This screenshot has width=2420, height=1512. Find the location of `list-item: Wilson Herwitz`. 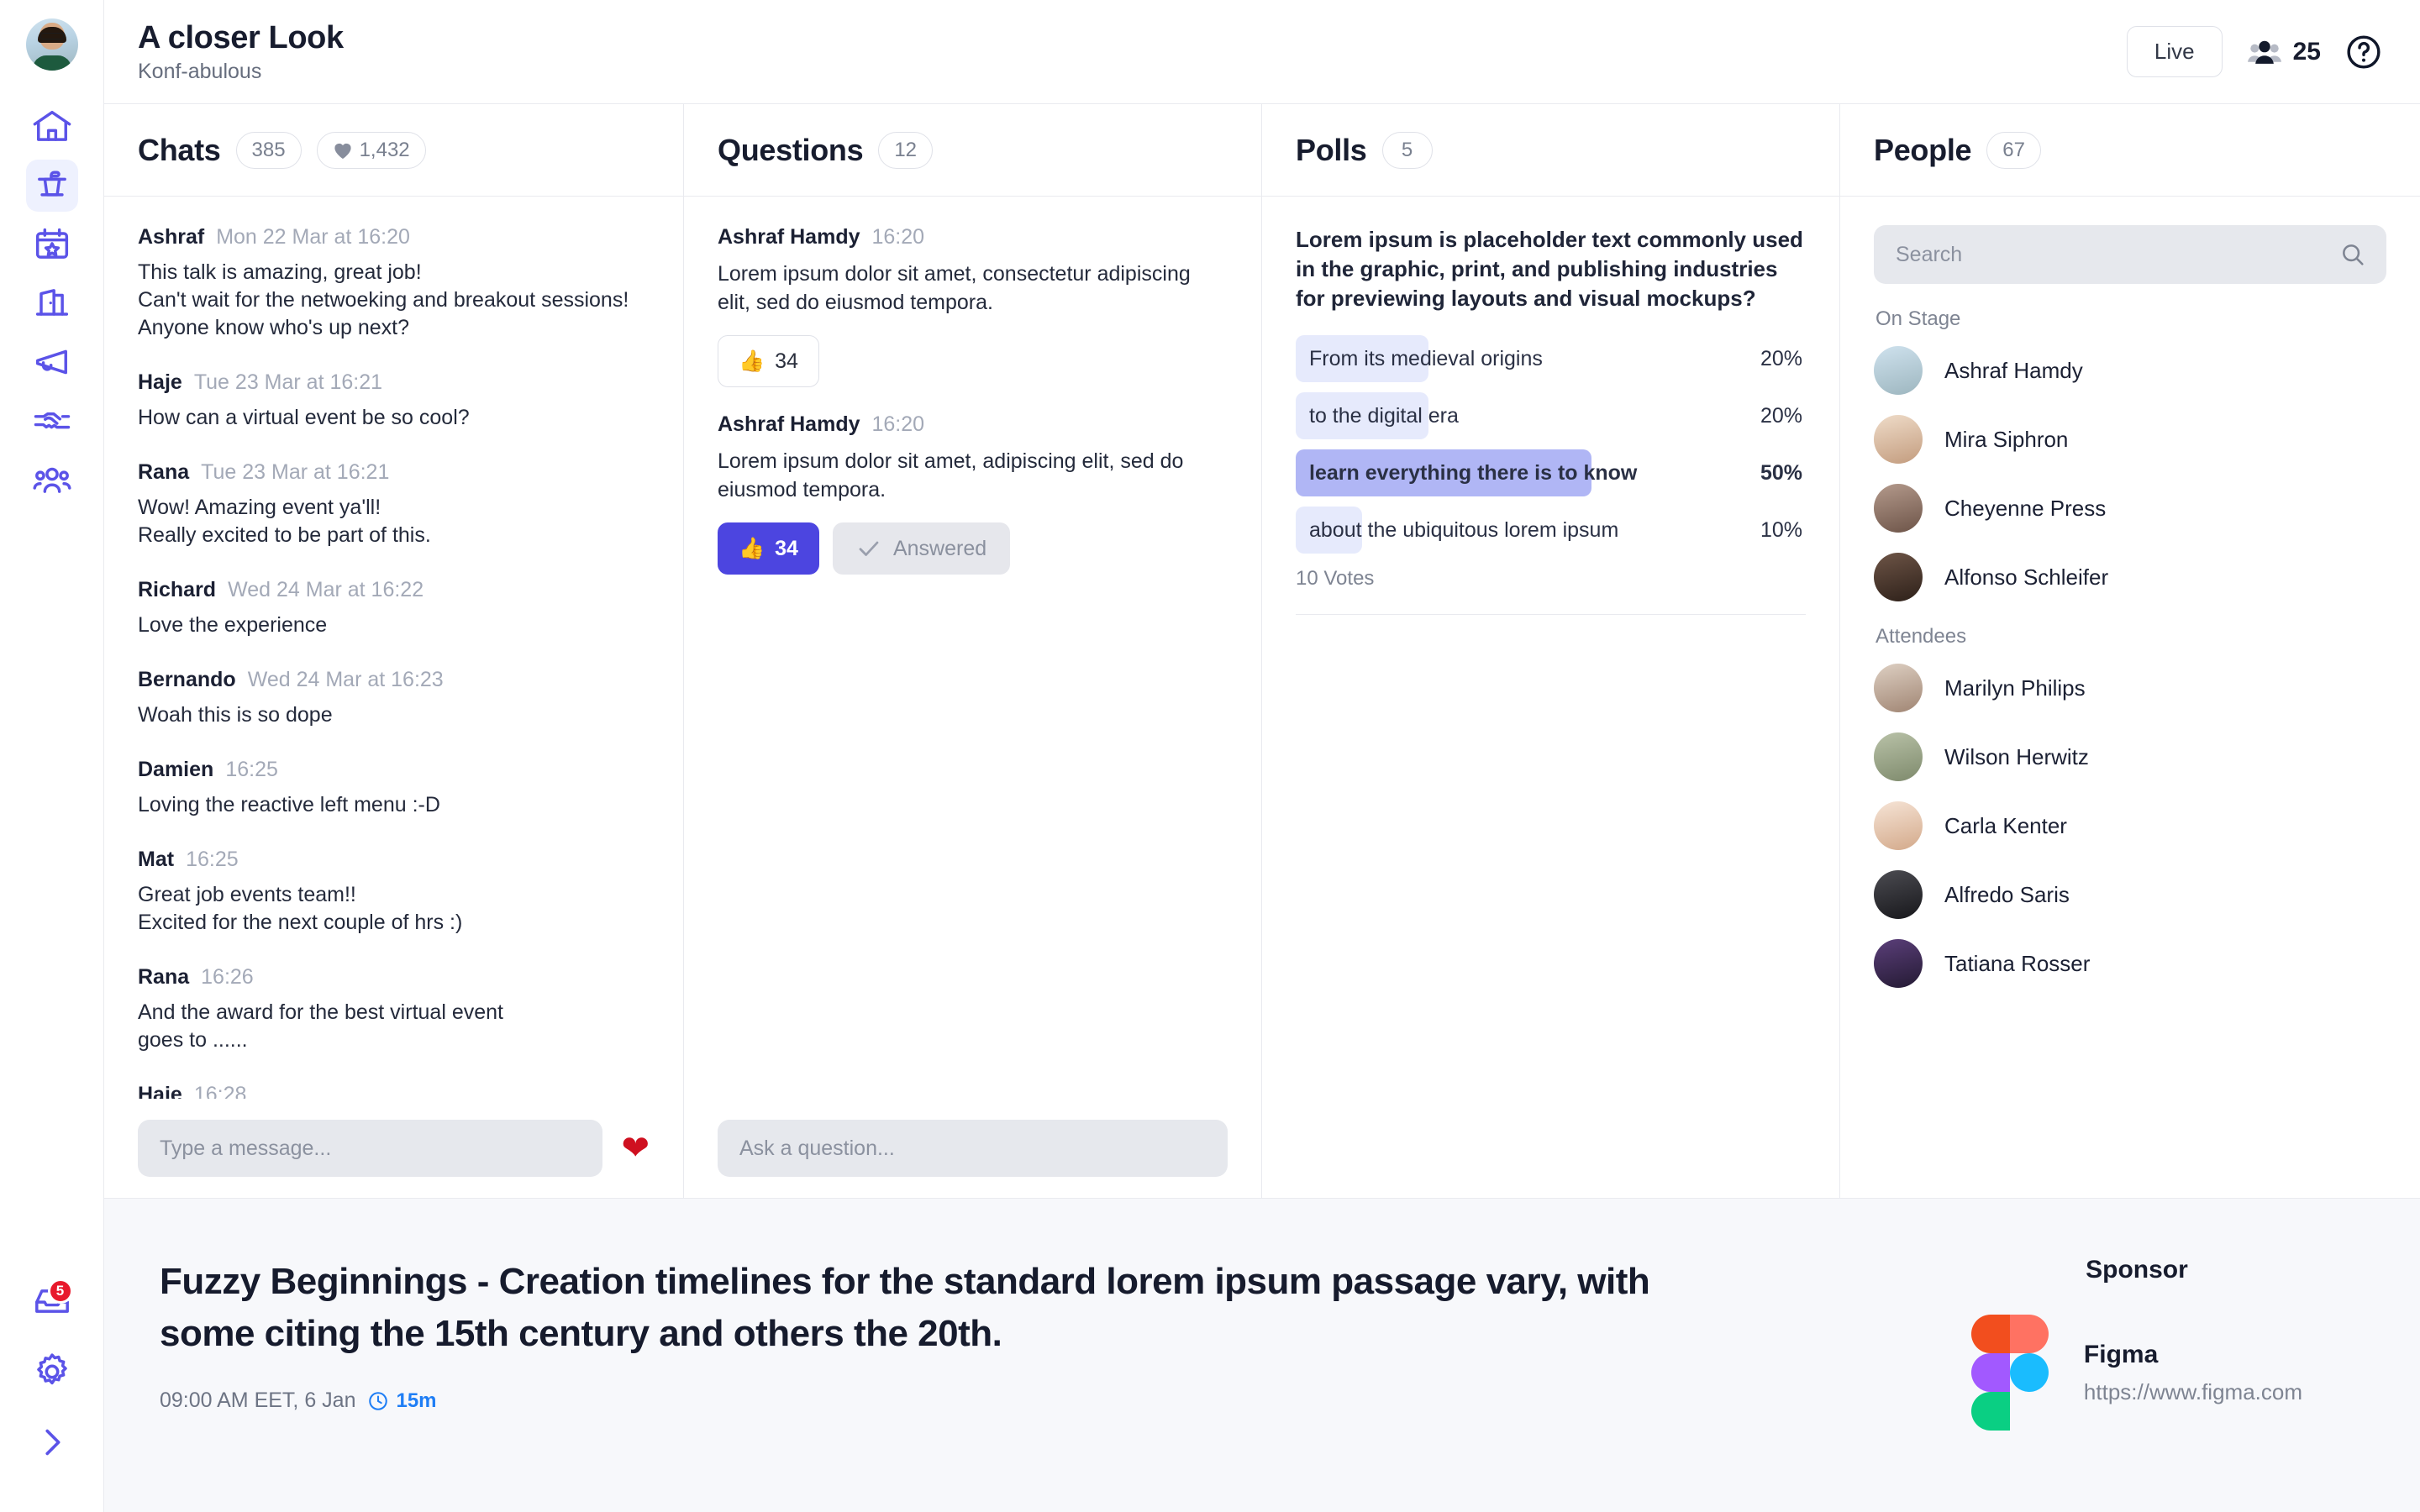

list-item: Wilson Herwitz is located at coordinates (2130, 756).